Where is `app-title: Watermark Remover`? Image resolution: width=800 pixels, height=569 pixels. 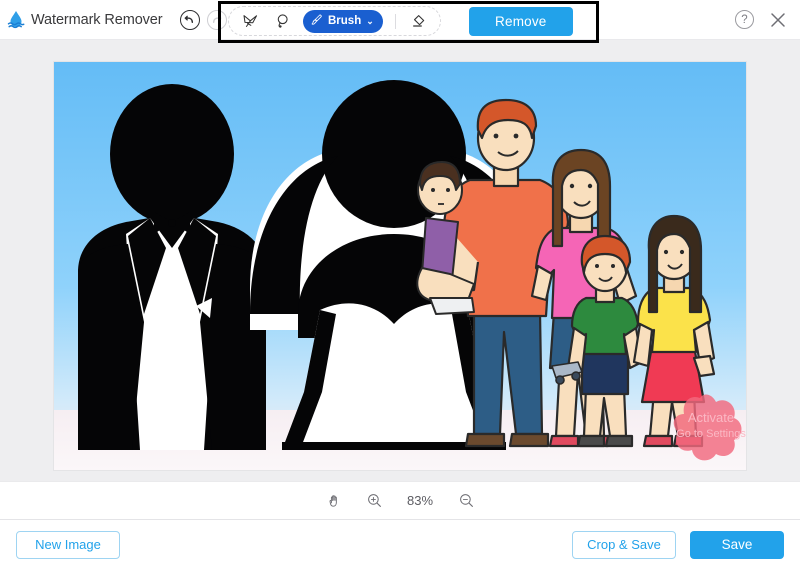 app-title: Watermark Remover is located at coordinates (97, 19).